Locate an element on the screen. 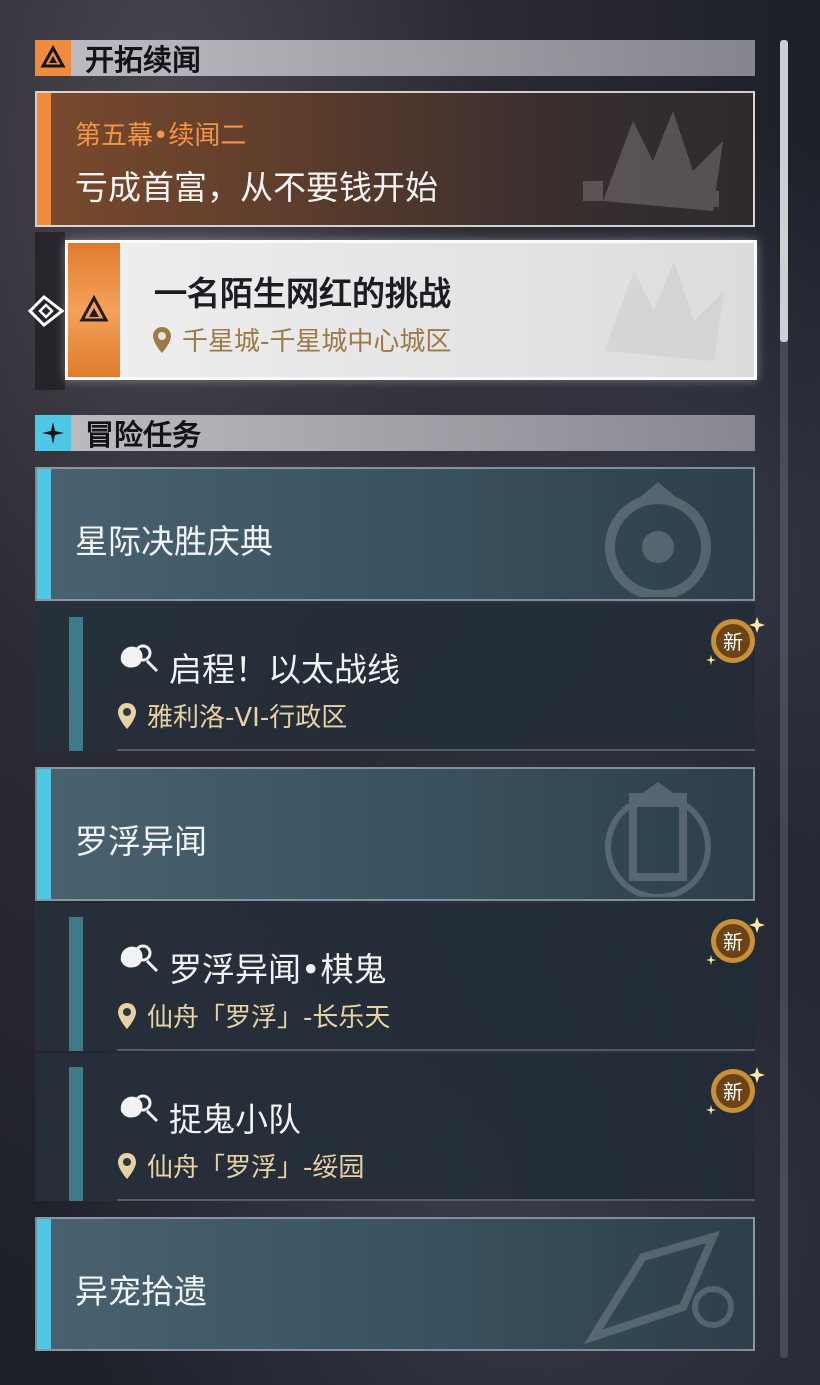 This screenshot has width=820, height=1385. trailblaze-quest-item: 一名陌生网红的挑战 千星城-千星城中心城区 is located at coordinates (411, 310).